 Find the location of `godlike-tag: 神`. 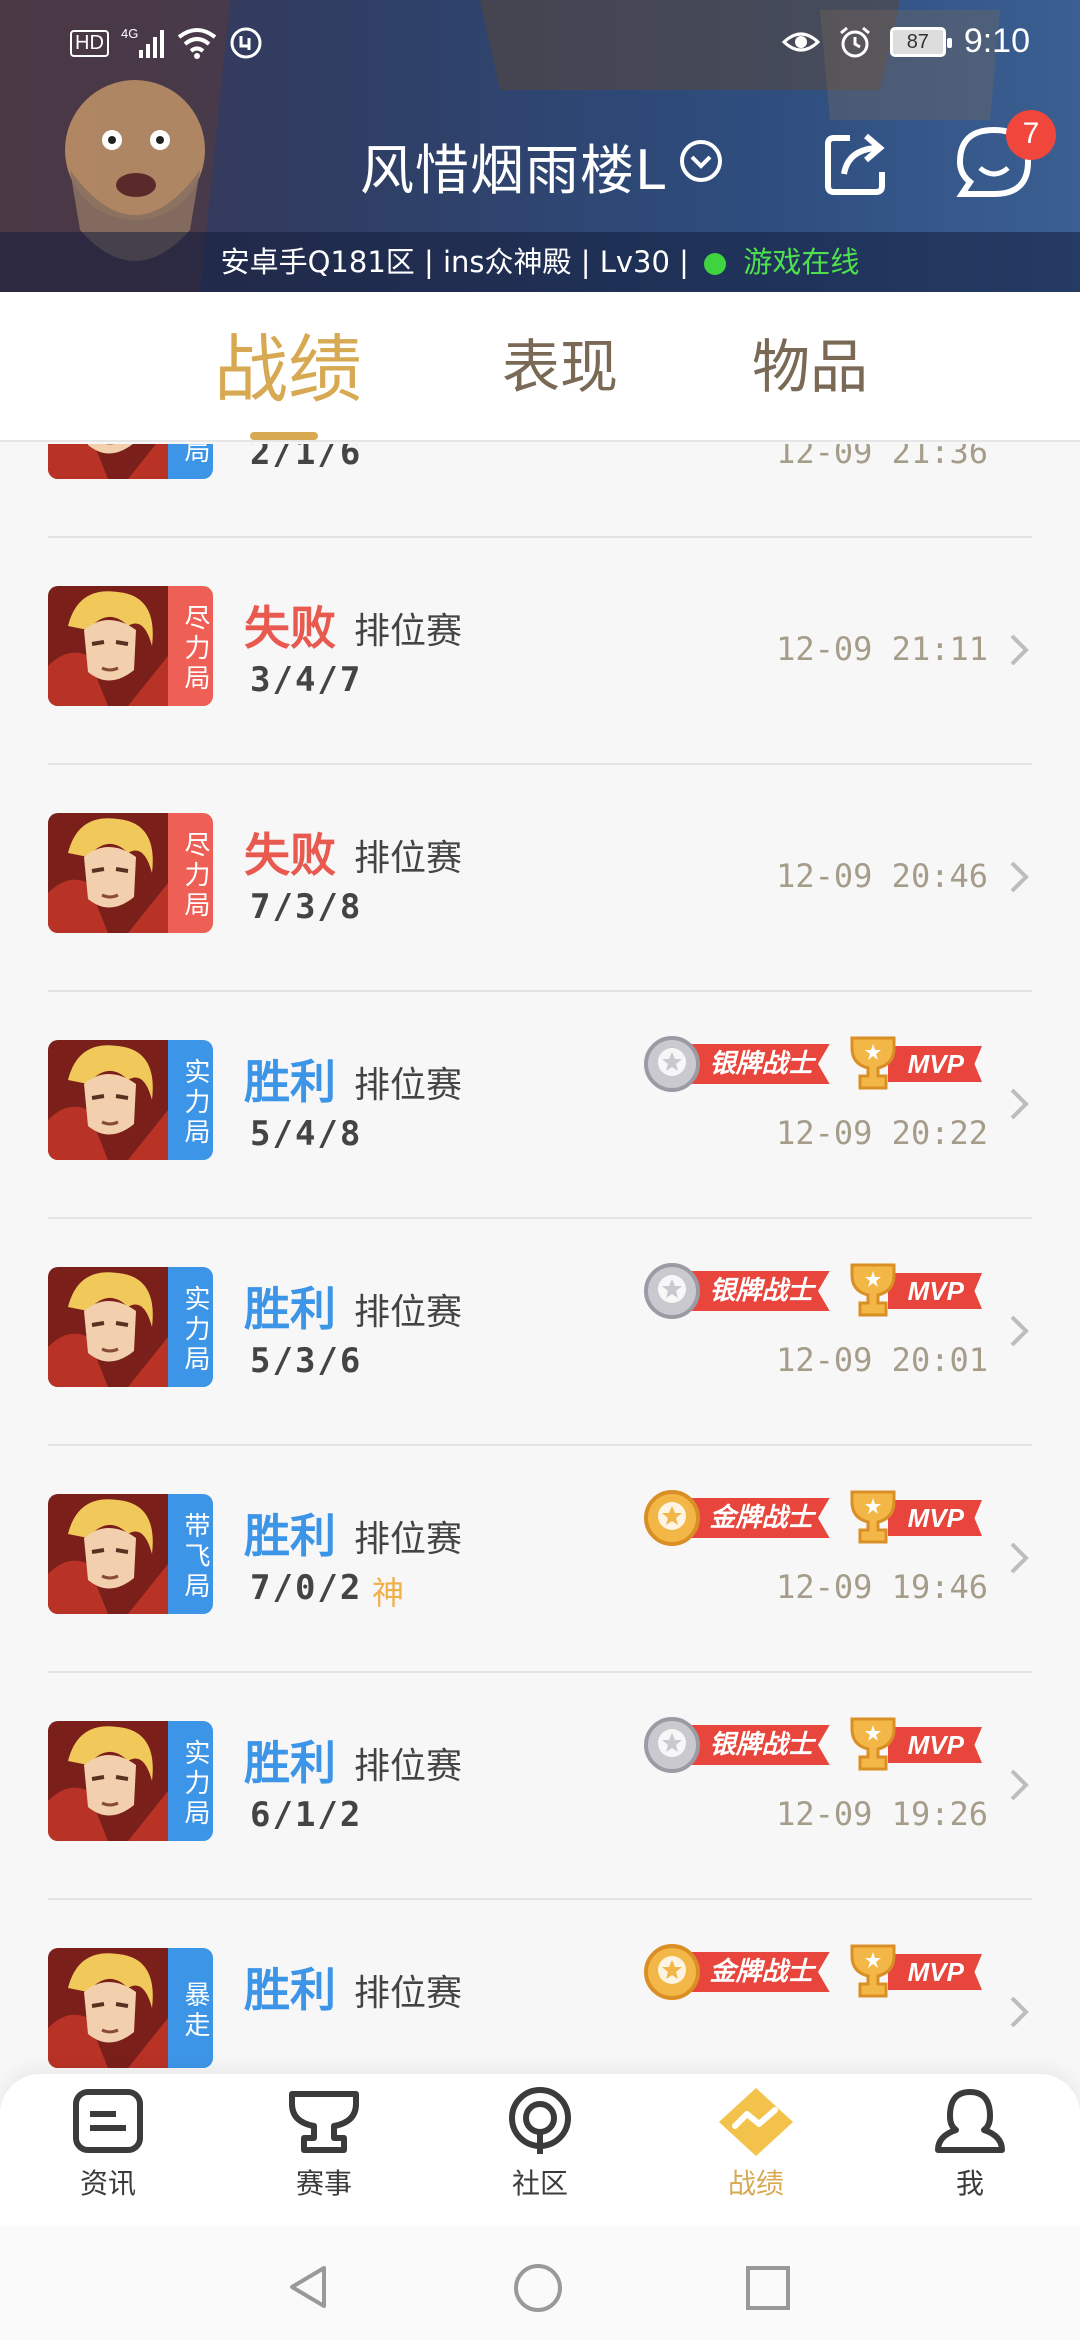

godlike-tag: 神 is located at coordinates (388, 1593).